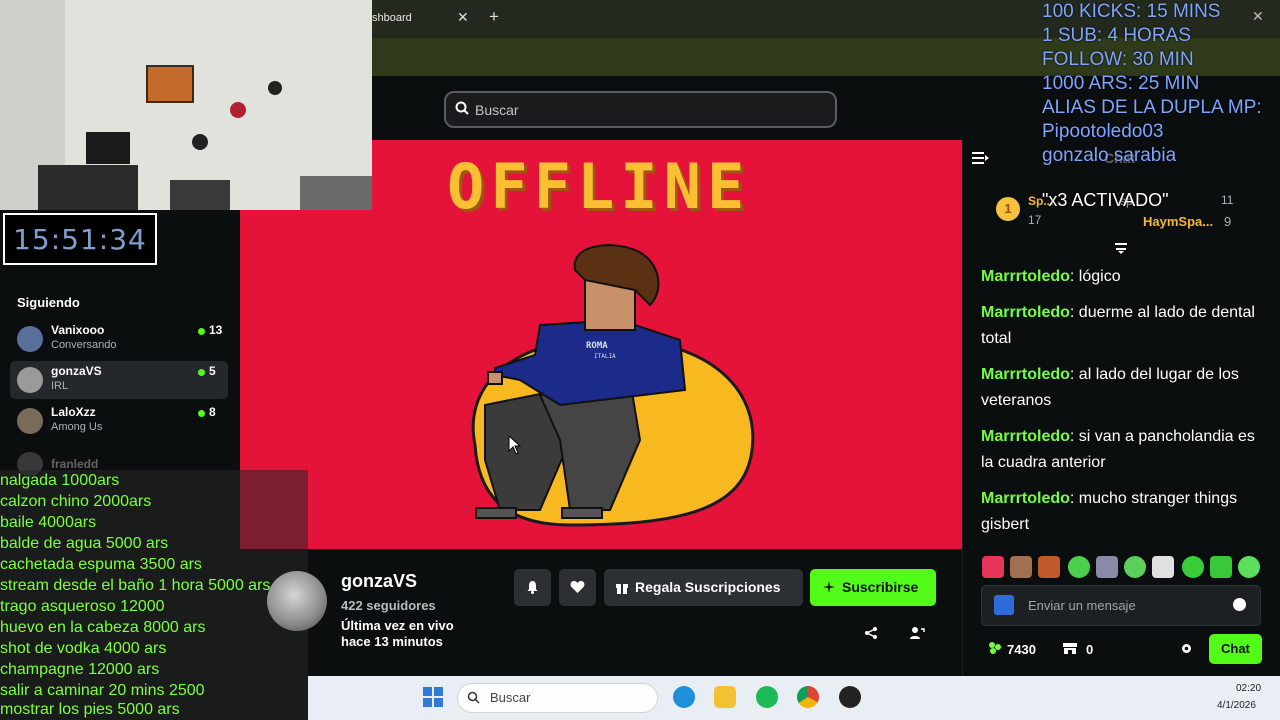 The image size is (1280, 720). What do you see at coordinates (216, 330) in the screenshot?
I see `viewer-count: 13` at bounding box center [216, 330].